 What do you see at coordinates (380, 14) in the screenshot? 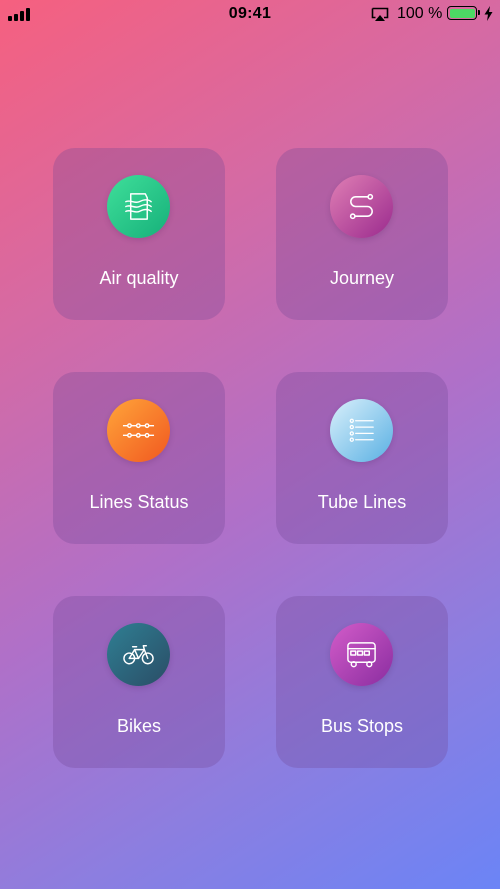
I see `airplay-icon` at bounding box center [380, 14].